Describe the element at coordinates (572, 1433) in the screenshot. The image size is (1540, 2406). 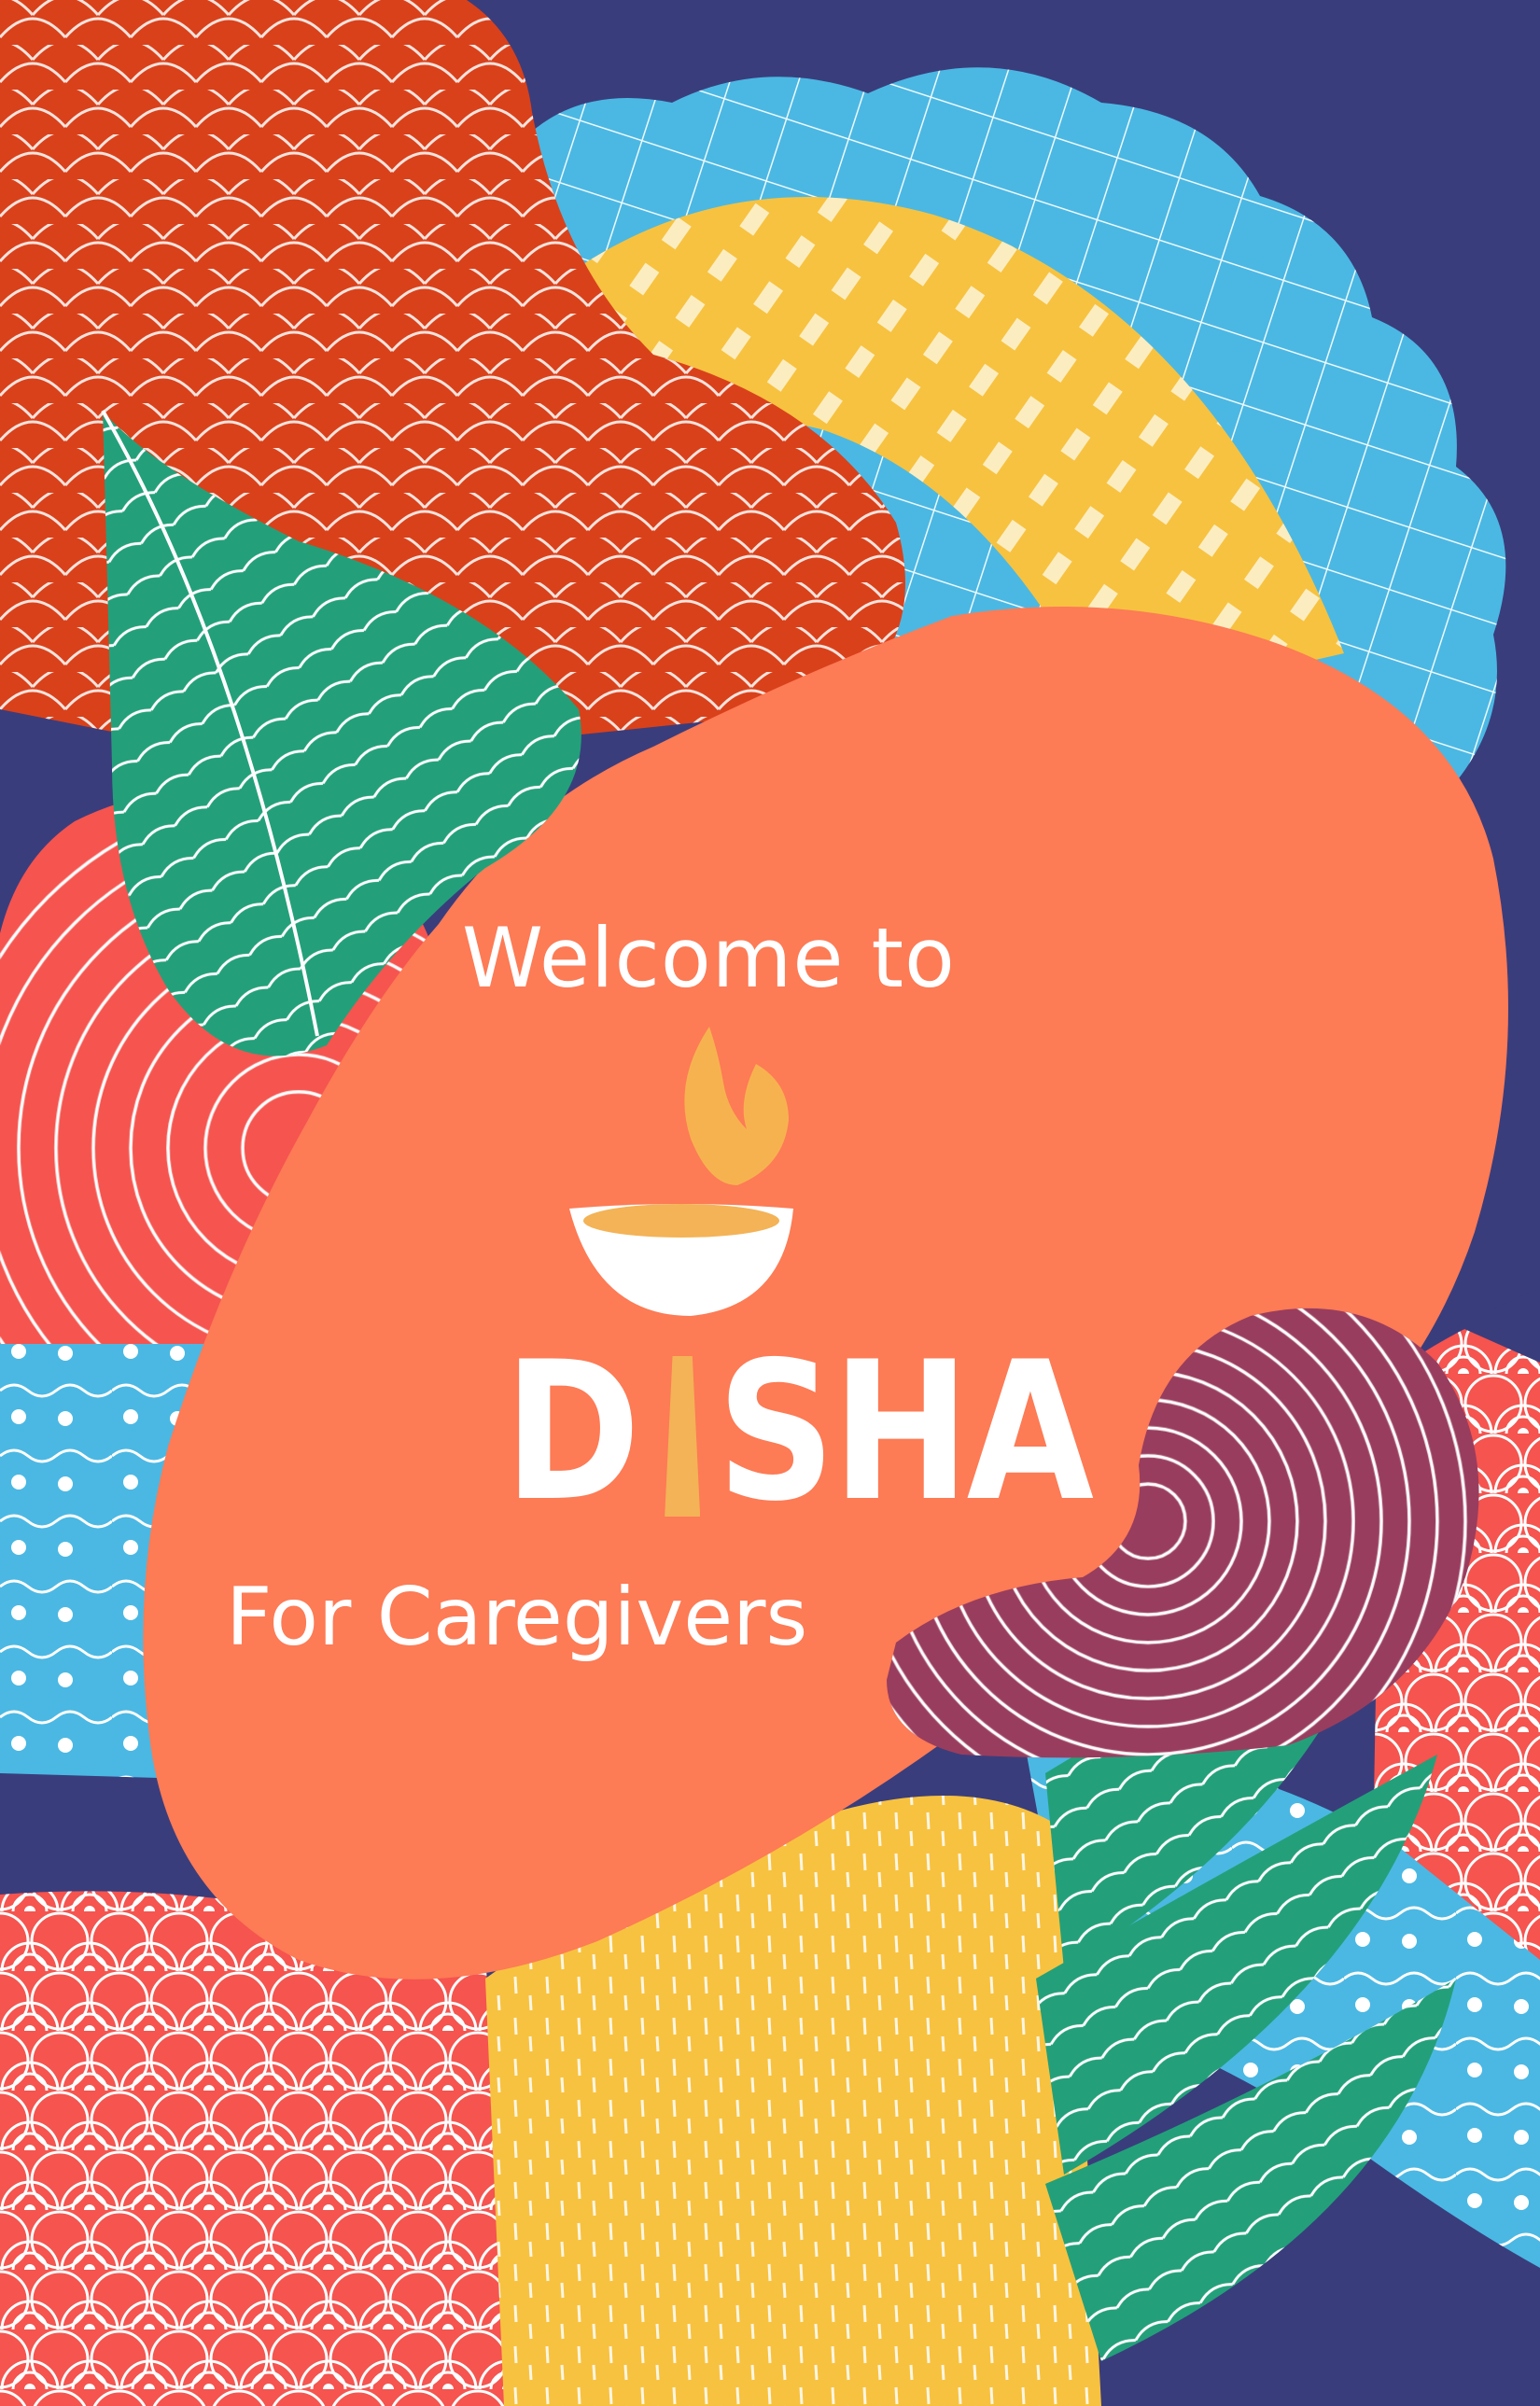
I see `brand-letter-d: D` at that location.